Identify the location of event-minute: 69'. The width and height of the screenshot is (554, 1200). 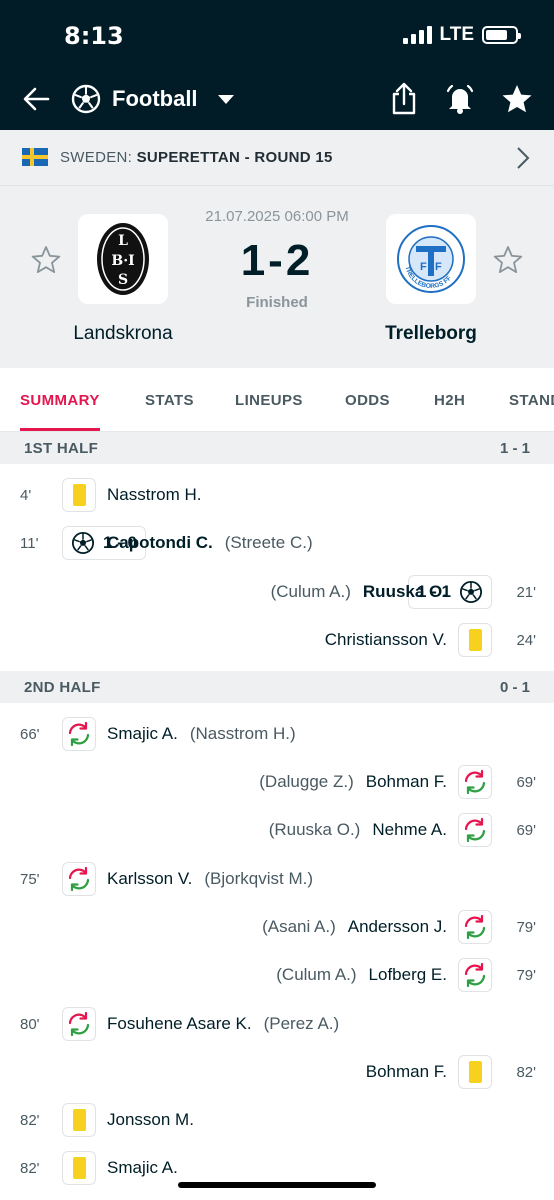
(526, 830).